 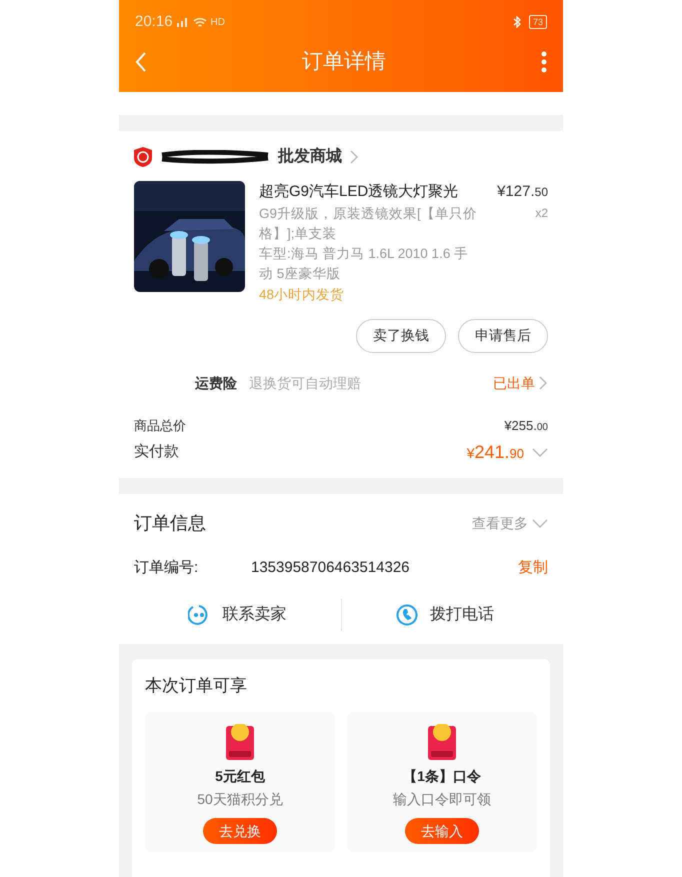 What do you see at coordinates (196, 685) in the screenshot?
I see `section-title: 本次订单可享` at bounding box center [196, 685].